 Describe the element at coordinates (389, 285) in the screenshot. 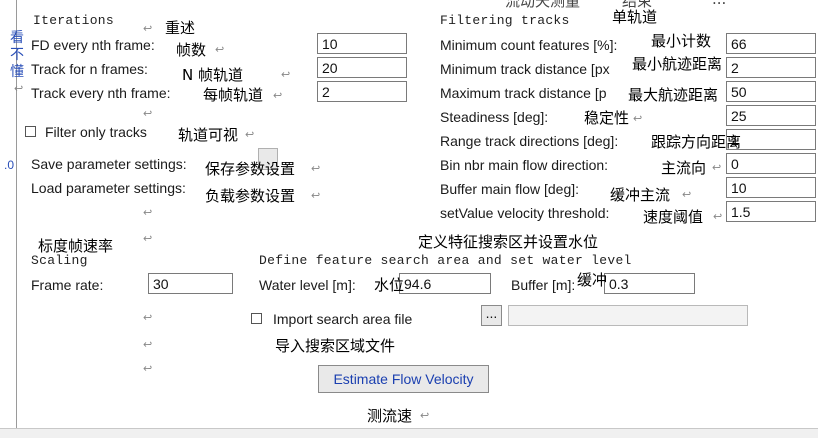

I see `water-level-cn: 水位` at that location.